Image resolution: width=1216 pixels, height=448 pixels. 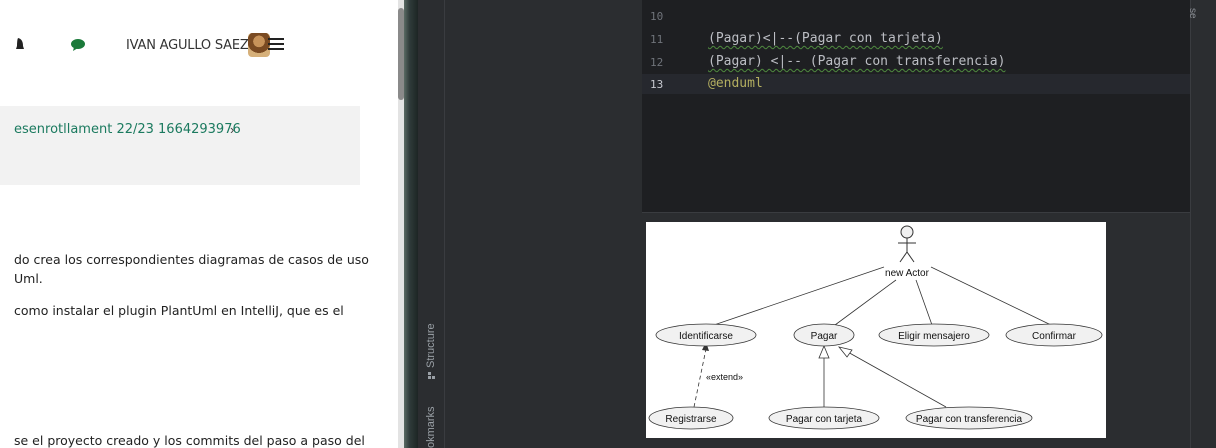 I want to click on divider, so click(x=916, y=212).